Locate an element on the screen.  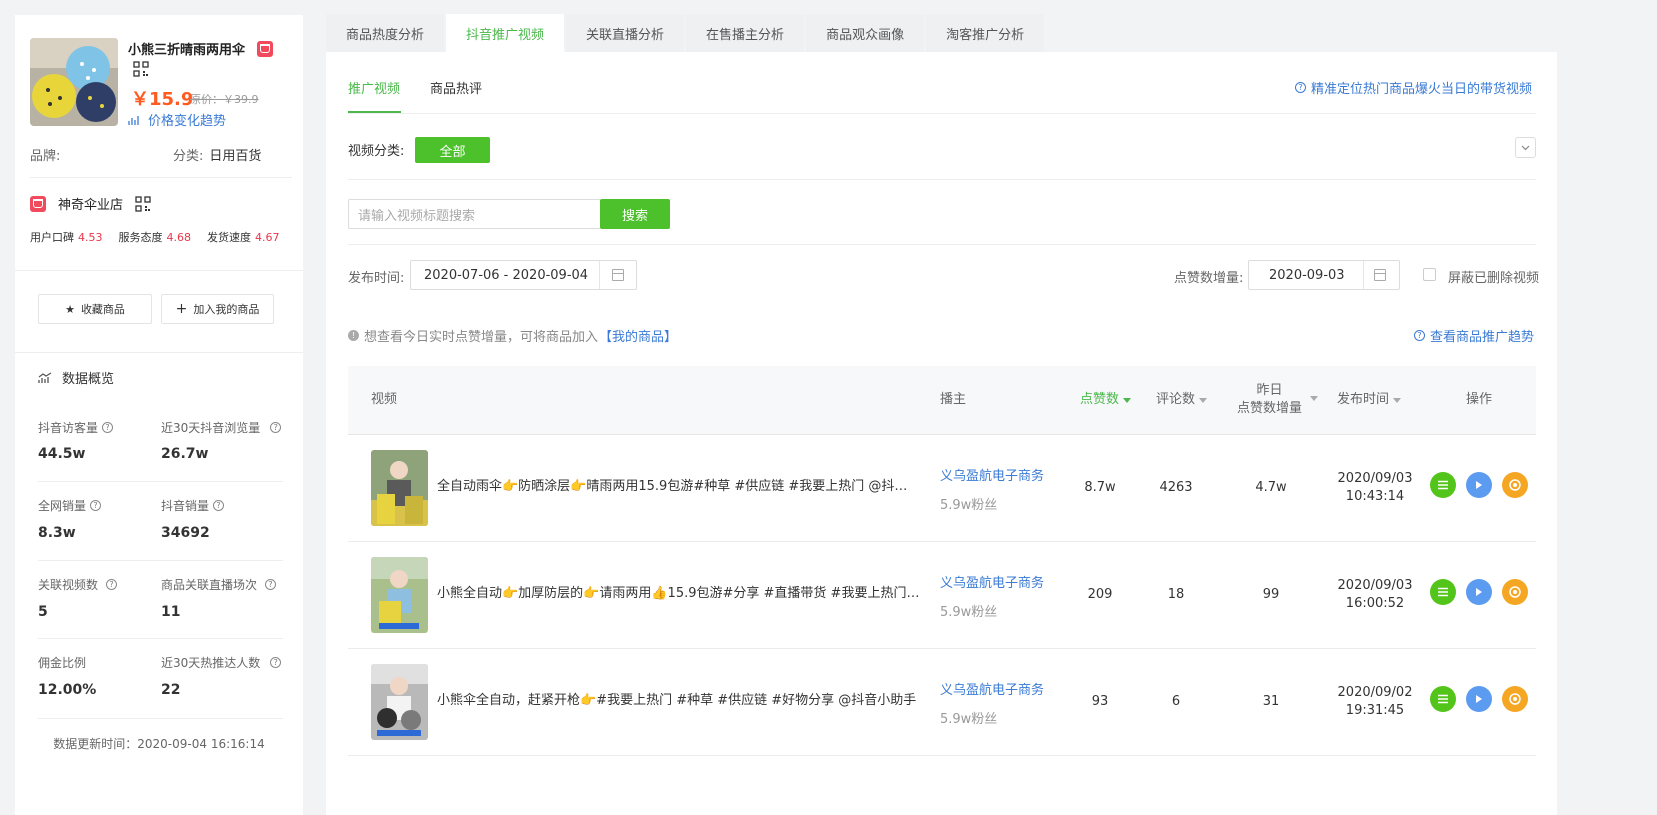
add-my-product-button: + 加入我的商品 is located at coordinates (217, 309).